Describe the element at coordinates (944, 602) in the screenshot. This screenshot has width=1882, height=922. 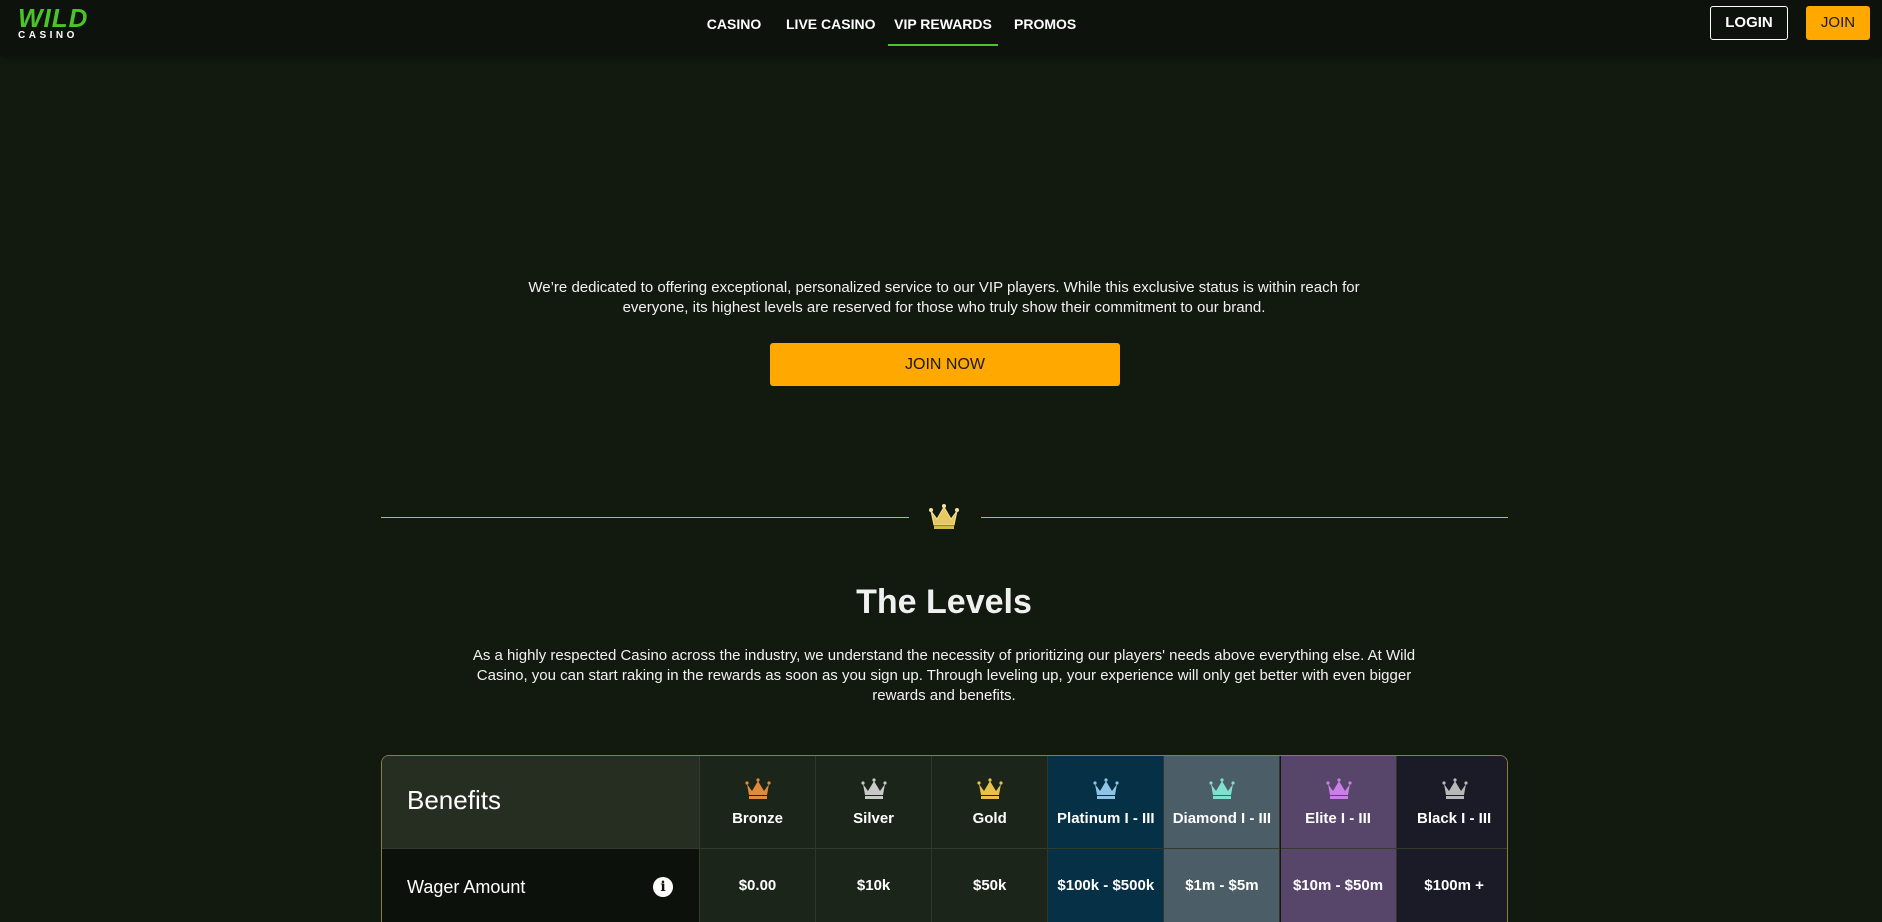
I see `levels-heading: The Levels` at that location.